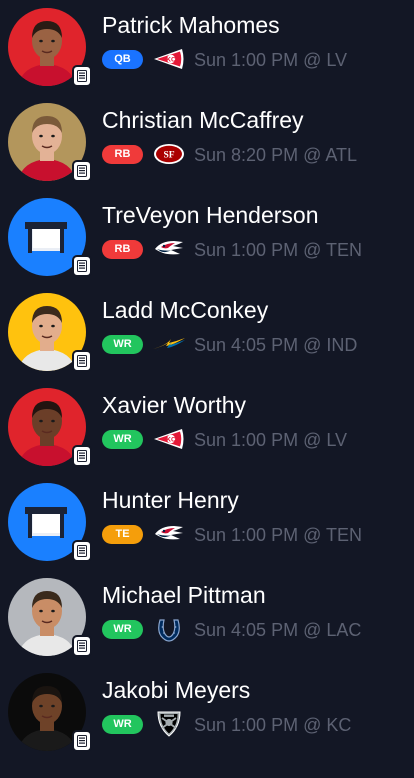 The height and width of the screenshot is (778, 414). I want to click on player-row-5: Xavier Worthy WR KC Sun 1:00 PM @ LV, so click(207, 435).